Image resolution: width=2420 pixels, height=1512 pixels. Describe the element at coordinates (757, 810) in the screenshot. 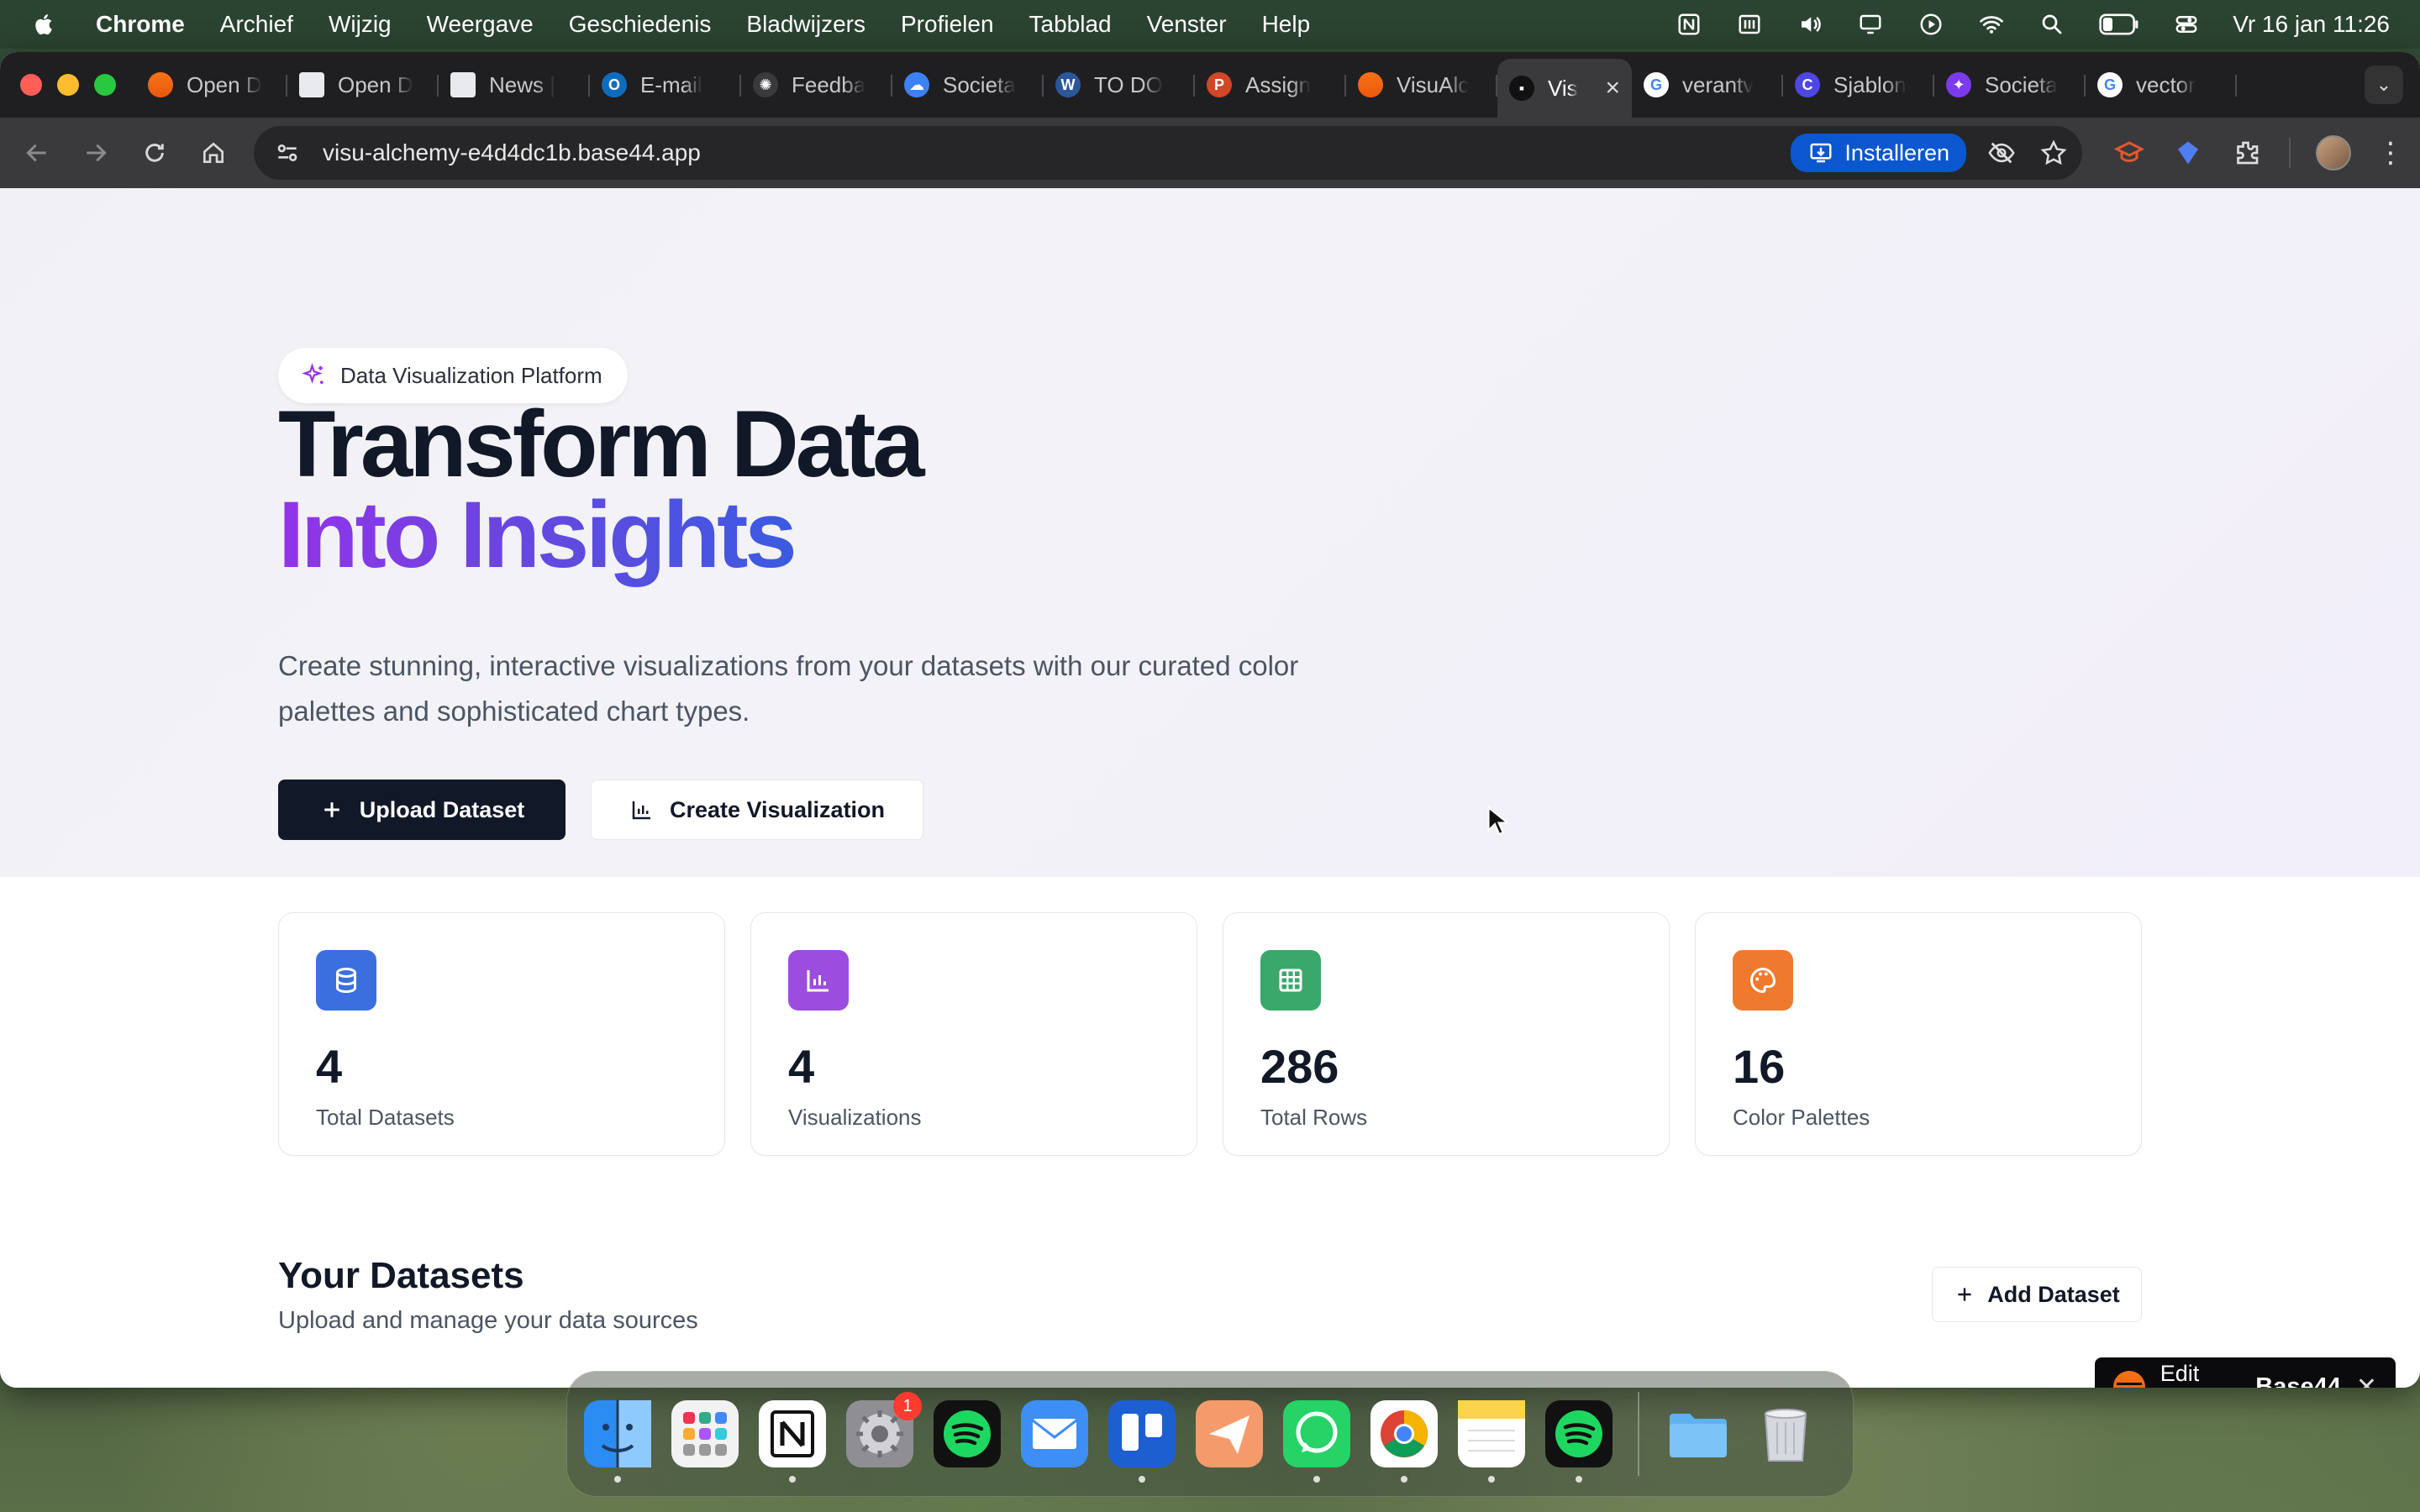

I see `create-visualization-button: Create Visualization` at that location.